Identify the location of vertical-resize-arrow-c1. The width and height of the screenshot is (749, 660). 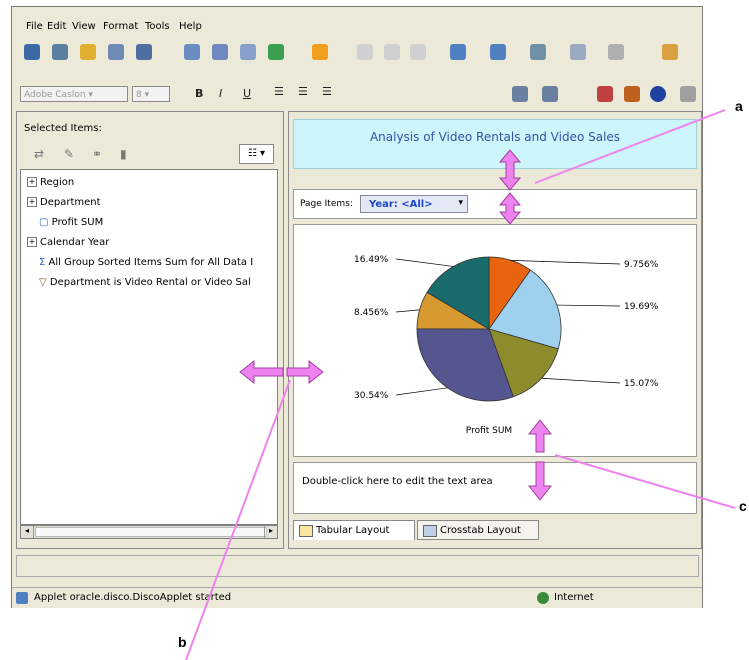
(540, 436).